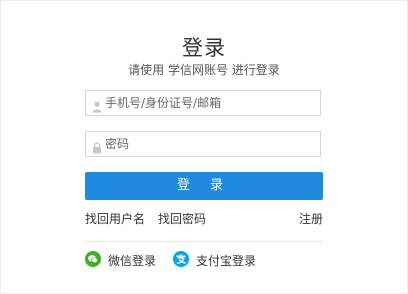  Describe the element at coordinates (204, 48) in the screenshot. I see `page-title: 登录` at that location.